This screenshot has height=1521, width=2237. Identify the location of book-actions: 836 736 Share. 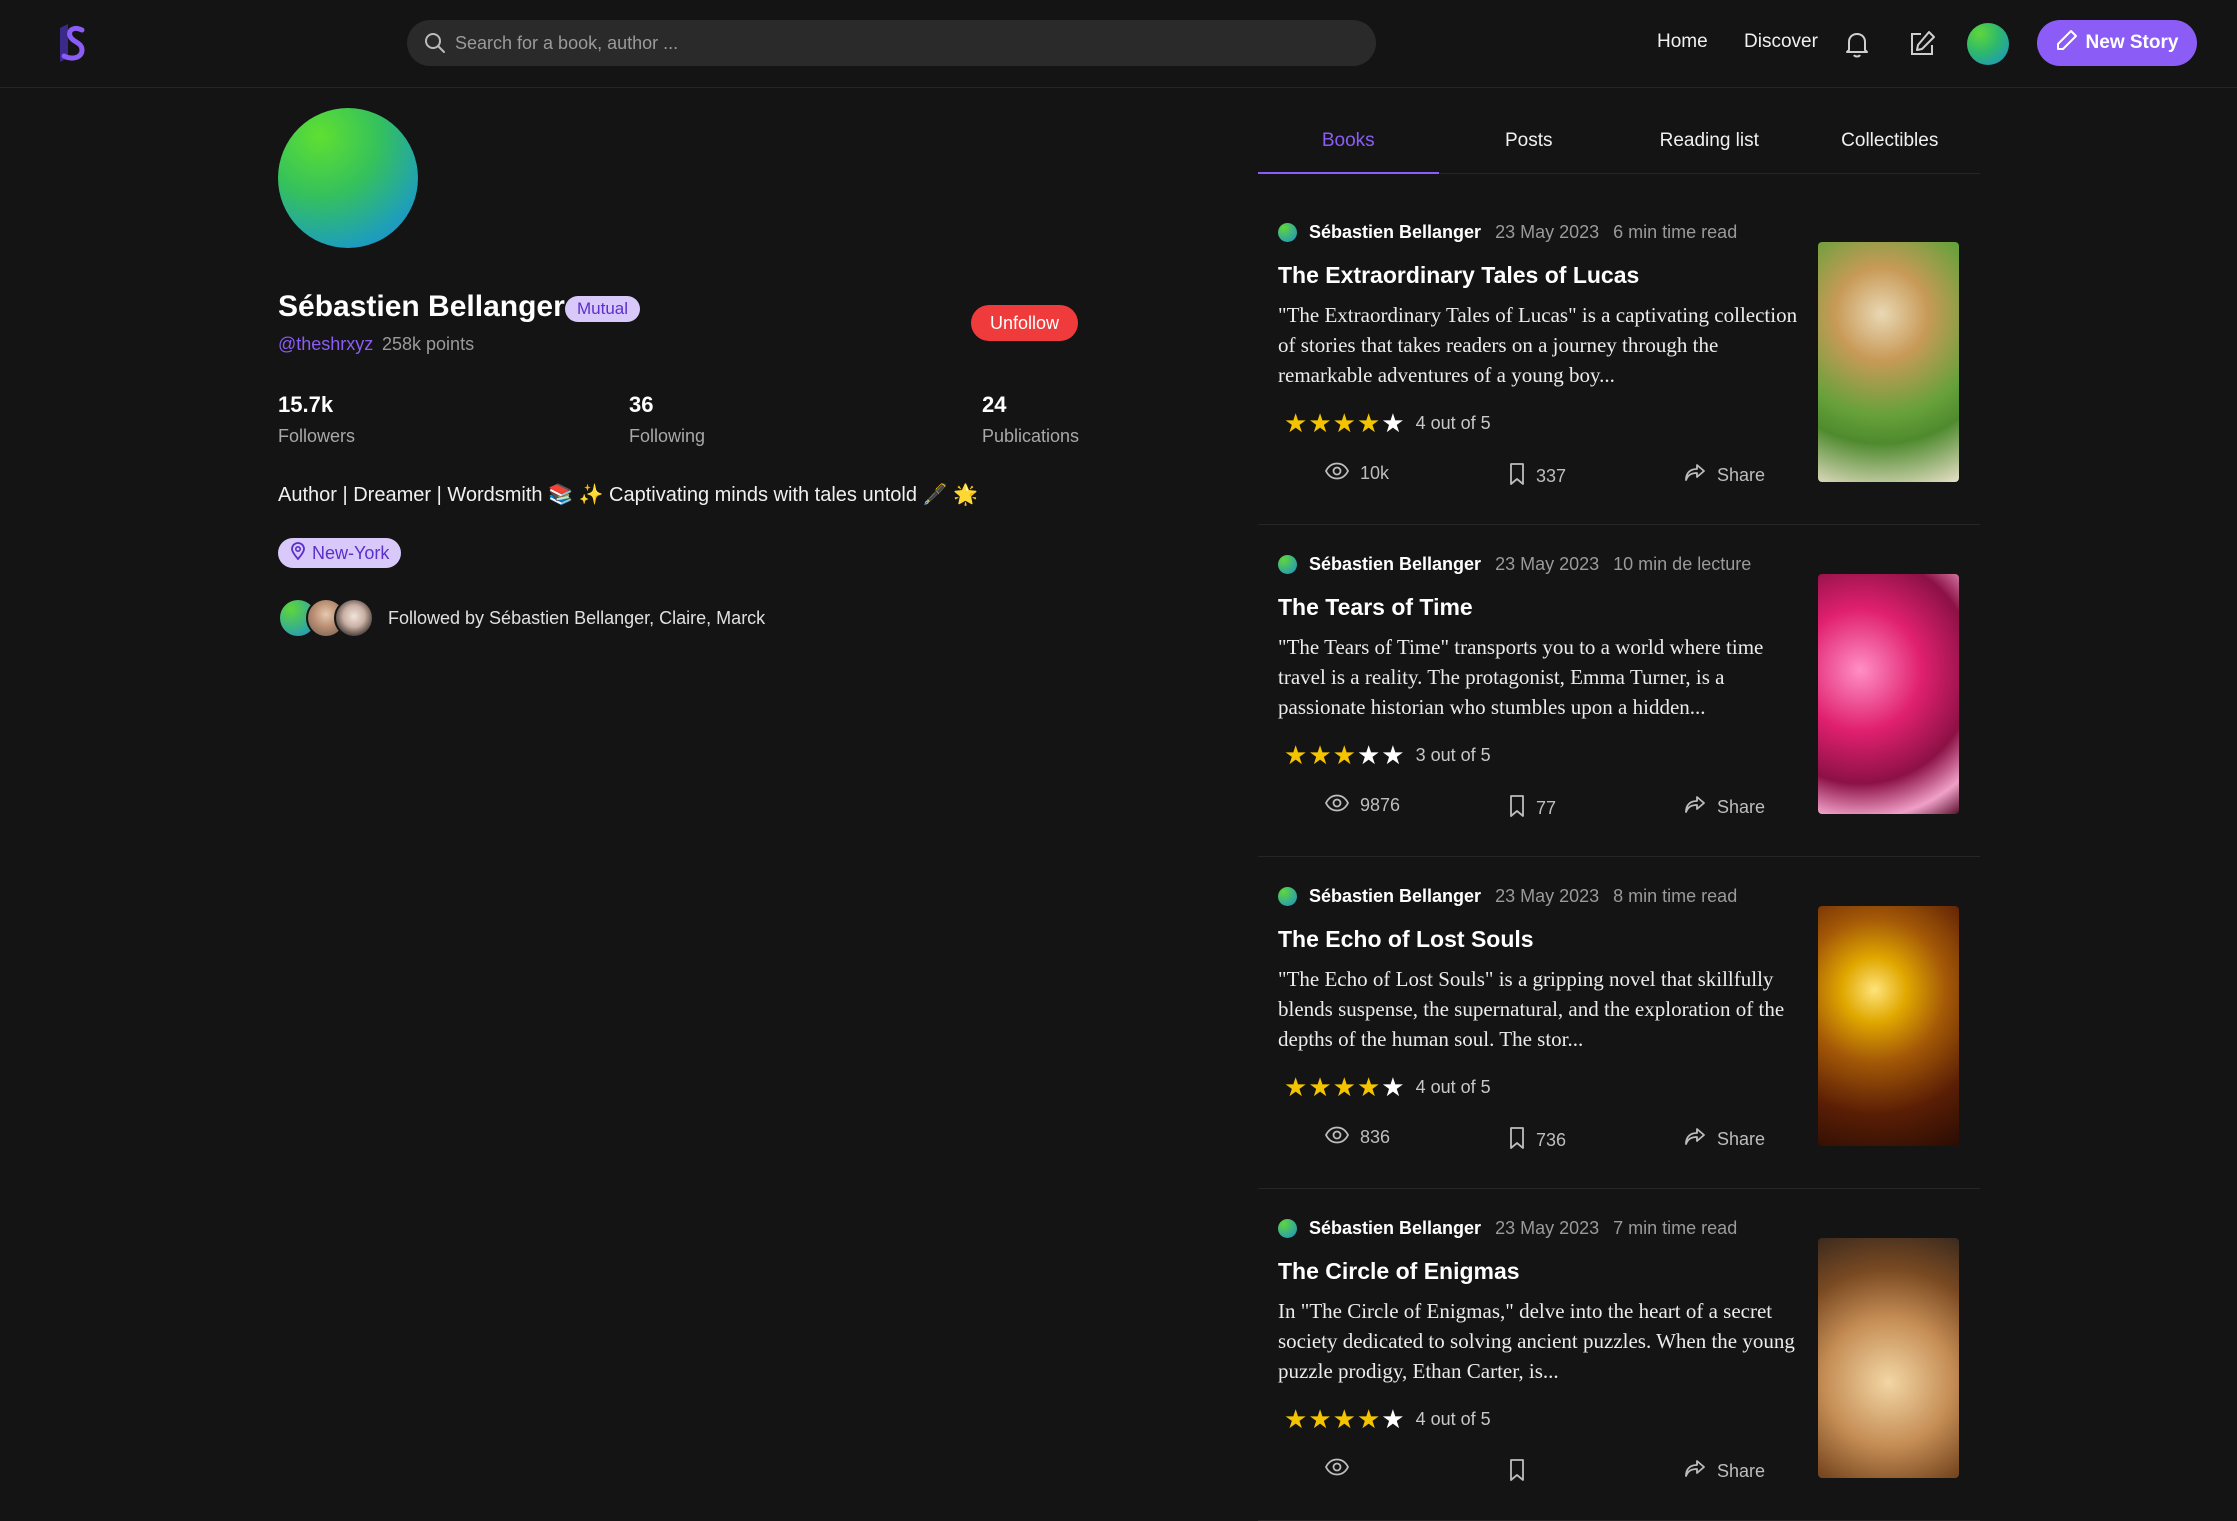
(1538, 1142).